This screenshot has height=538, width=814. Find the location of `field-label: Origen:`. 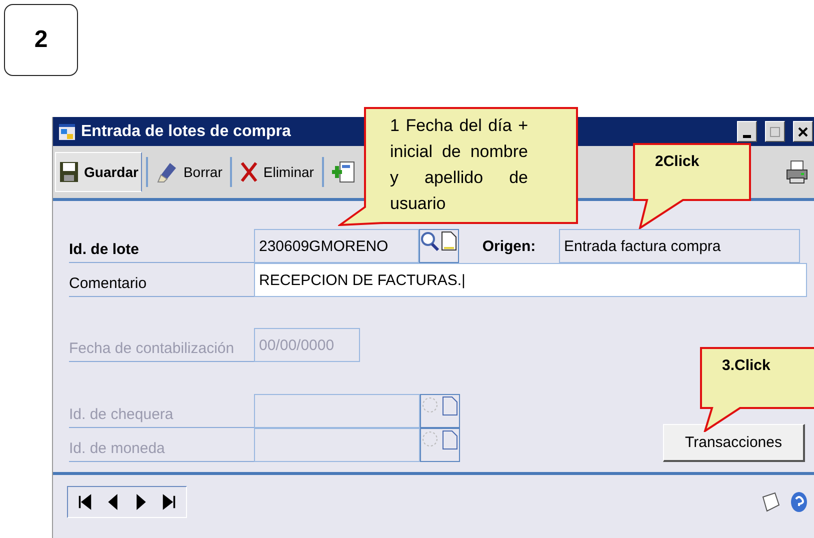

field-label: Origen: is located at coordinates (509, 246).